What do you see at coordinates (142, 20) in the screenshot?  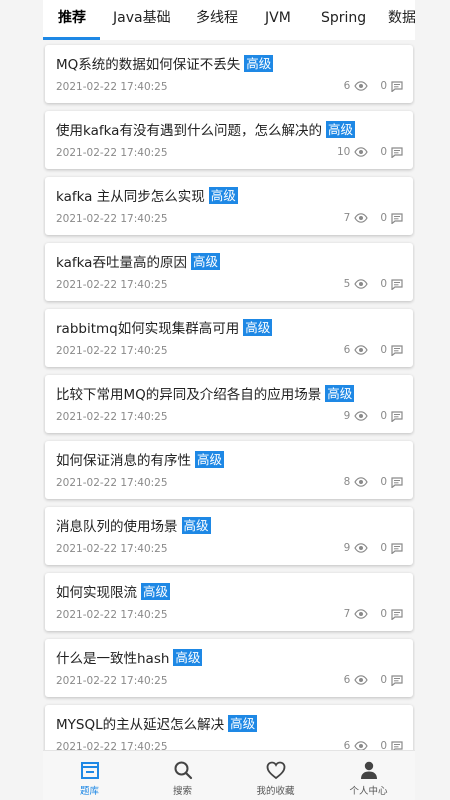 I see `tab-java-basics: Java基础` at bounding box center [142, 20].